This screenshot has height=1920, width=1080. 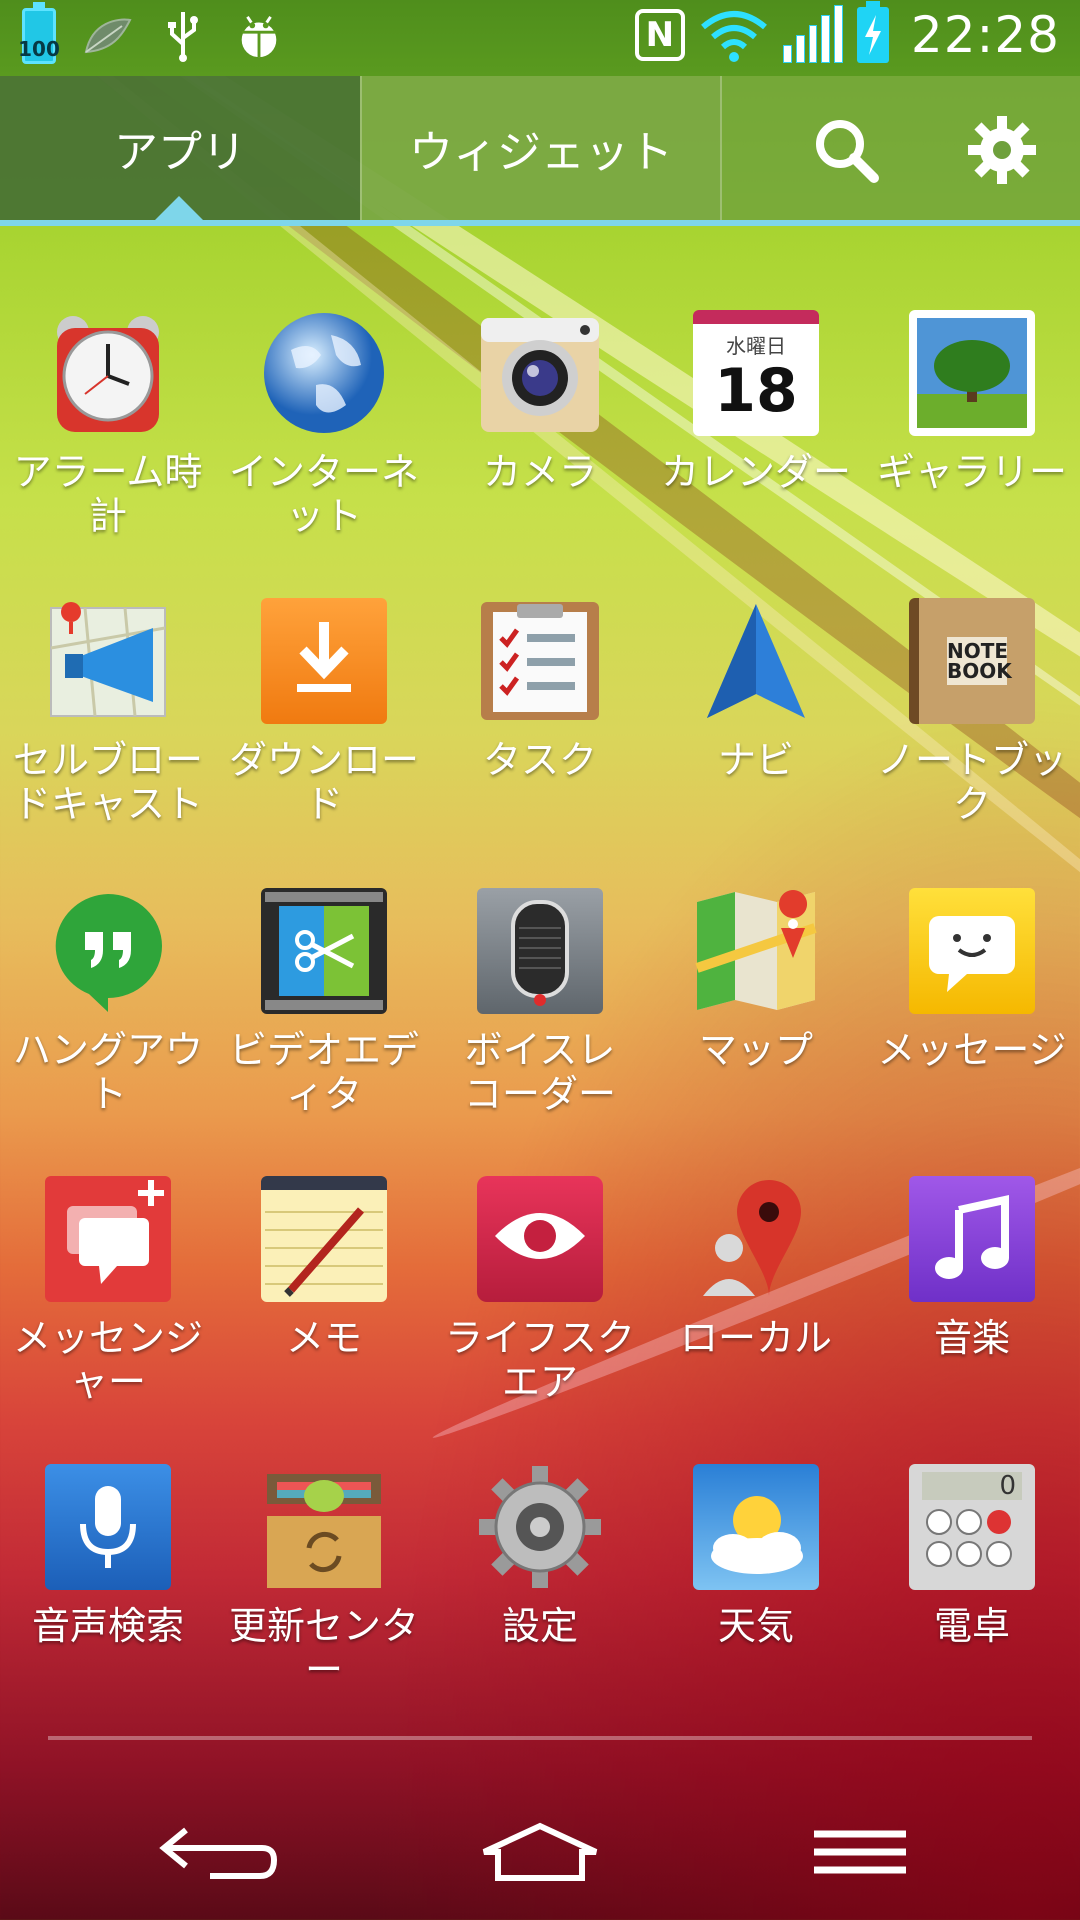 What do you see at coordinates (1002, 150) in the screenshot?
I see `gear-icon` at bounding box center [1002, 150].